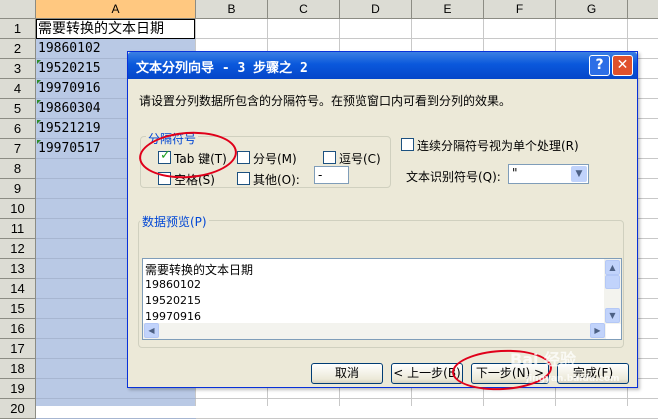  What do you see at coordinates (612, 315) in the screenshot?
I see `scroll-down-icon: ▼` at bounding box center [612, 315].